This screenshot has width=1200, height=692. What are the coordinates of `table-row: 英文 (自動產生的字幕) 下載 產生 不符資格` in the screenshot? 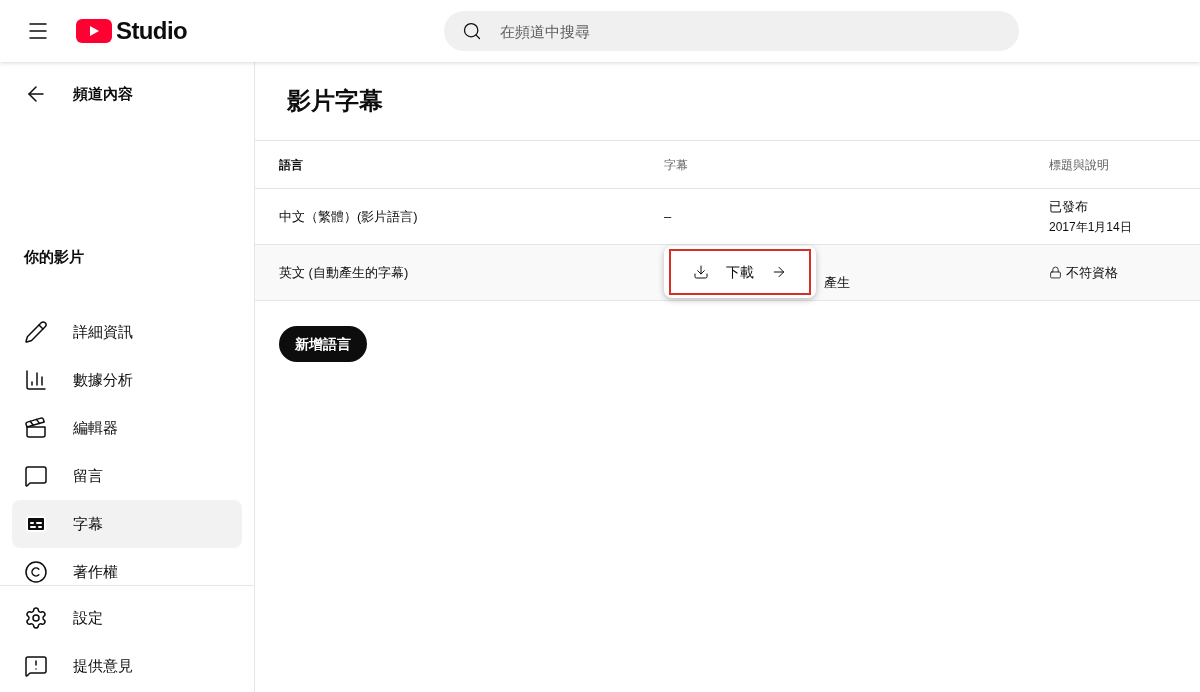 It's located at (727, 273).